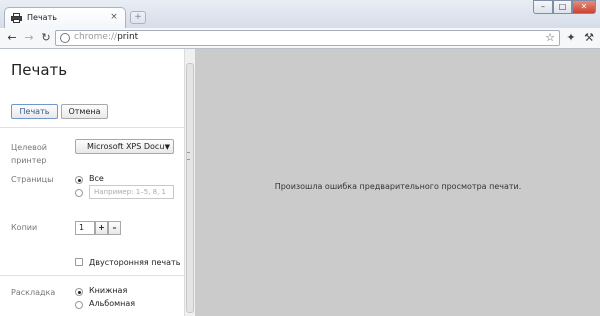 The width and height of the screenshot is (600, 316). I want to click on print-button: Печать, so click(34, 111).